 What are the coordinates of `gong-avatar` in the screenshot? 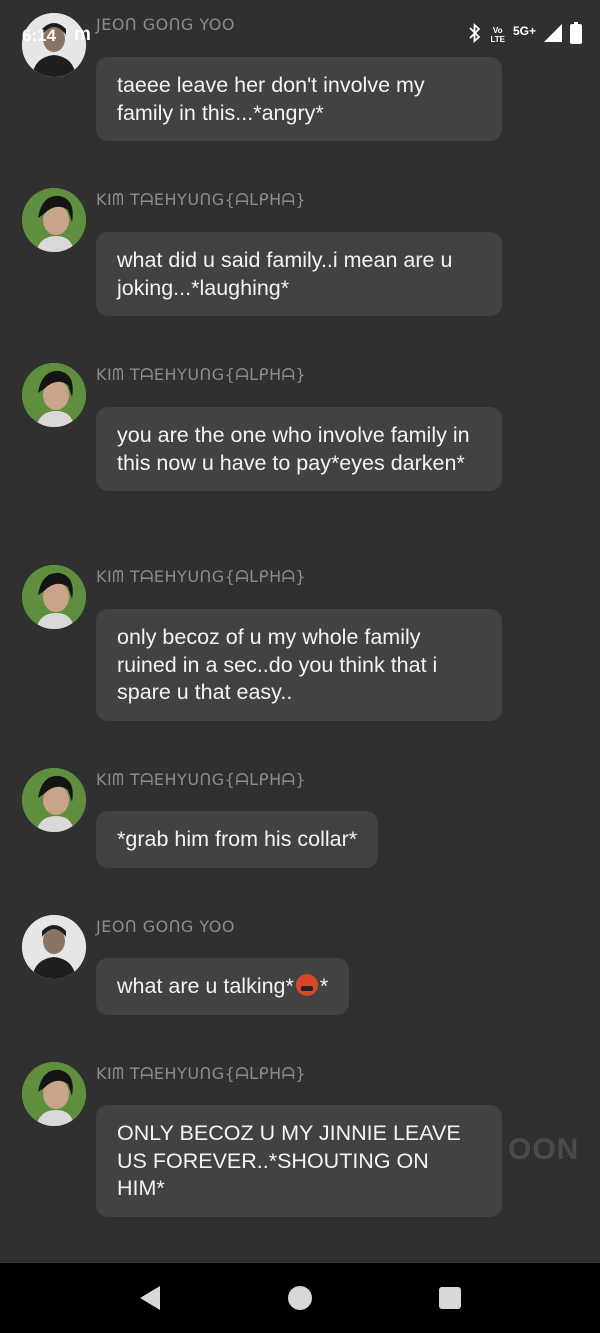 It's located at (54, 947).